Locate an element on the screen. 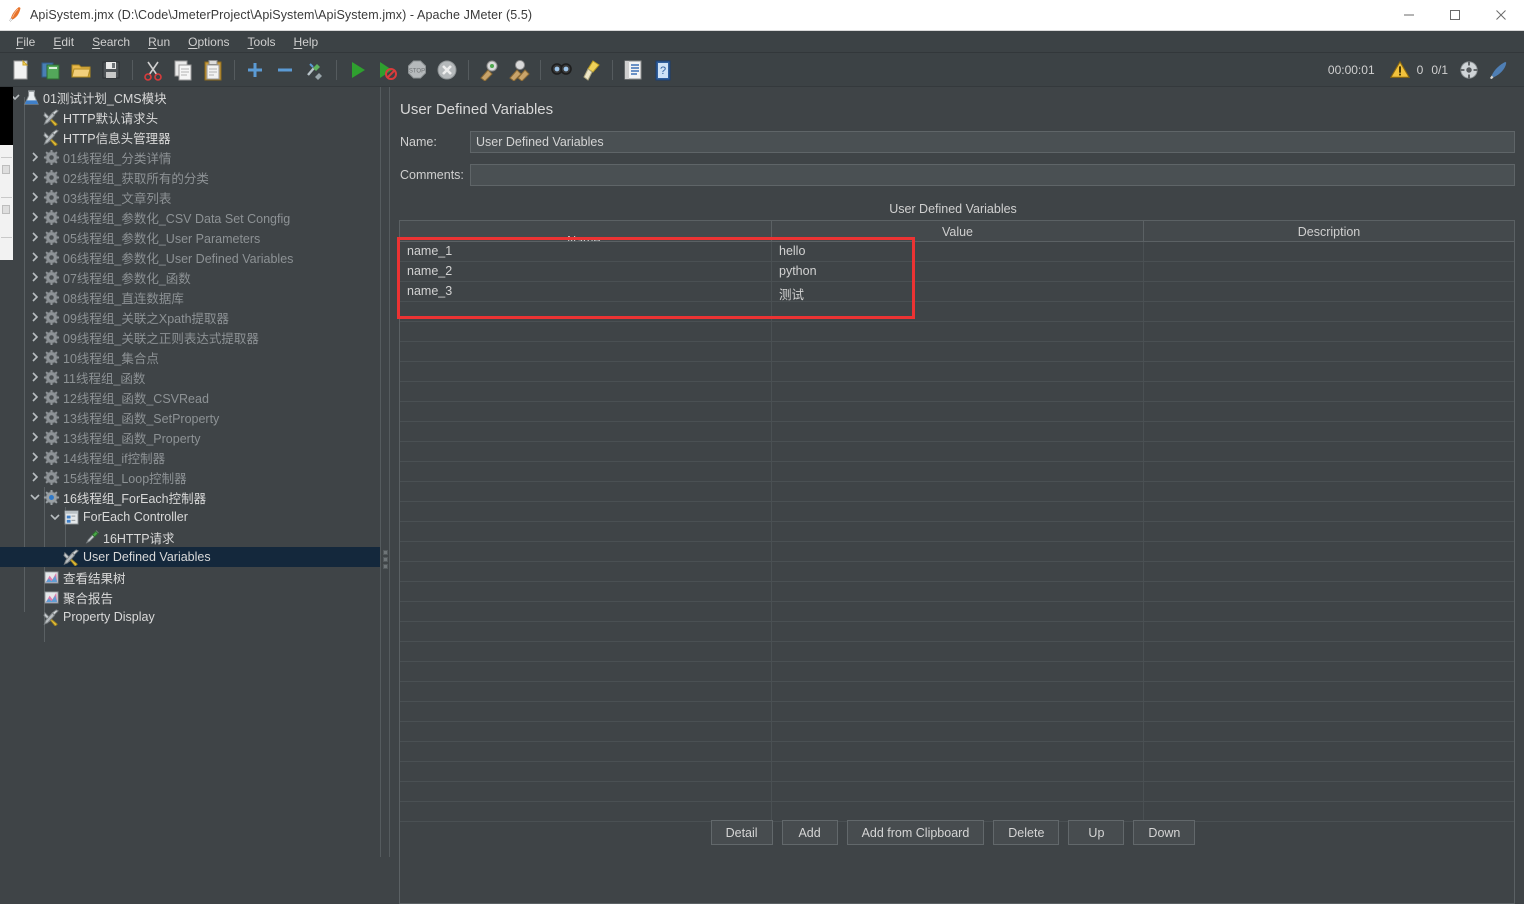 This screenshot has width=1524, height=904. tree-node: 13线程组_函数_Property is located at coordinates (190, 437).